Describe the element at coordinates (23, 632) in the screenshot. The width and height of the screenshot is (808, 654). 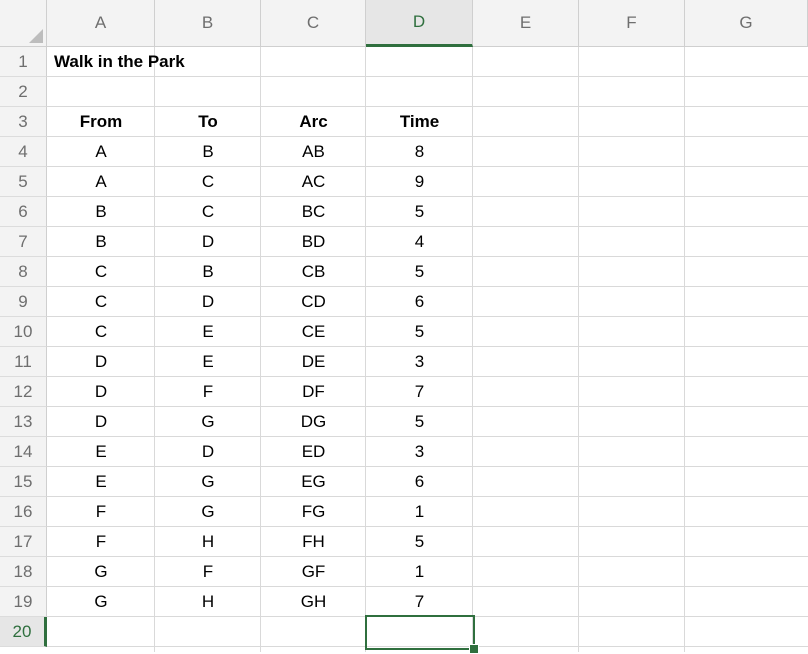
I see `row-header-20: 20` at that location.